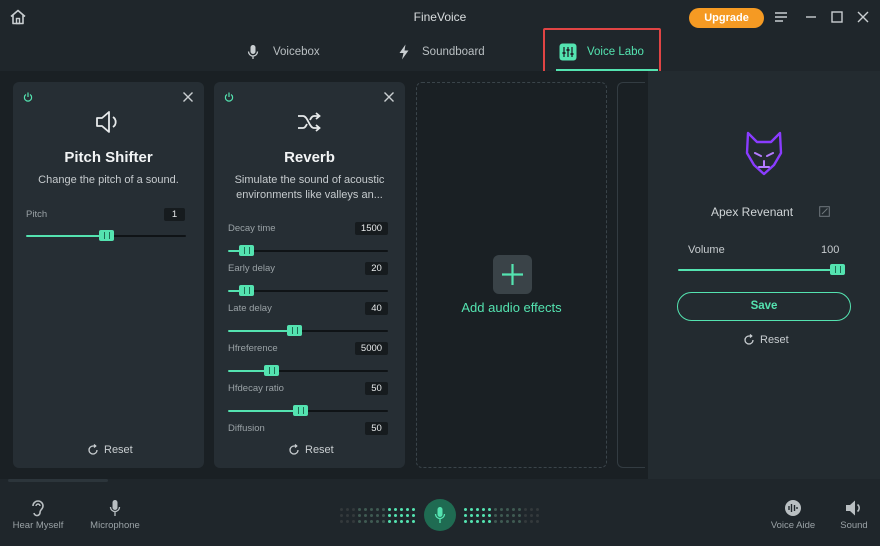 Image resolution: width=880 pixels, height=546 pixels. I want to click on volume-slider, so click(761, 269).